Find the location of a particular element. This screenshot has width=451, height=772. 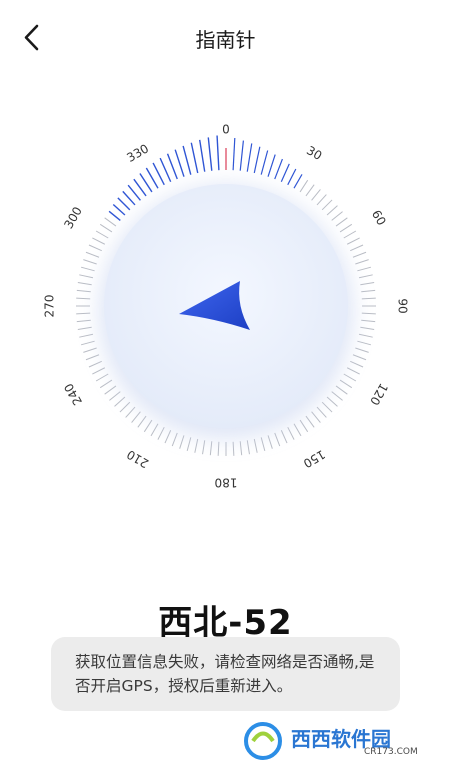

degree-label: 270 is located at coordinates (50, 306).